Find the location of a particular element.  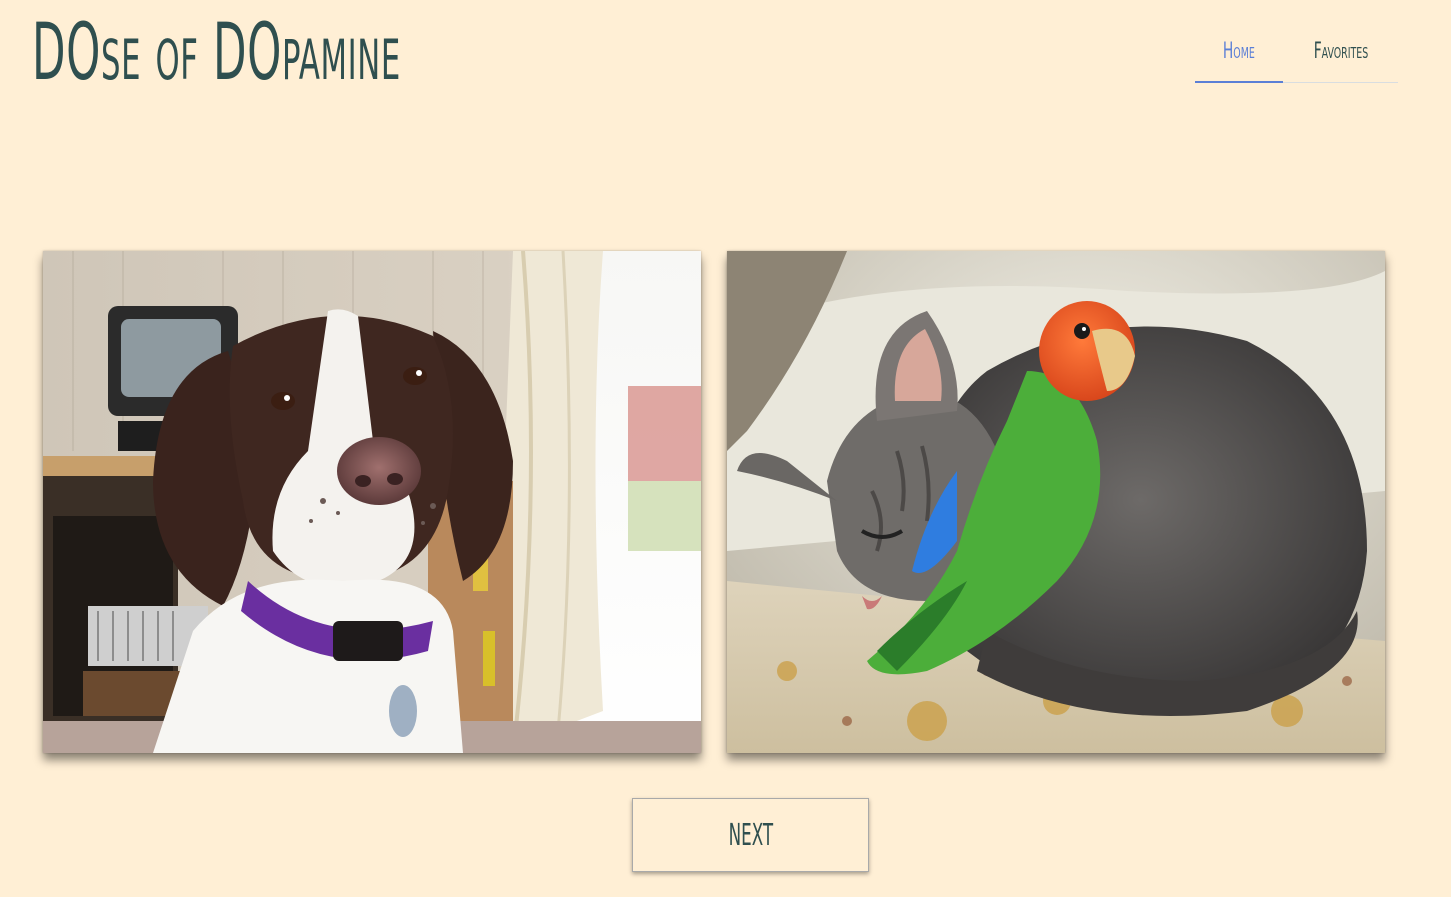

site-title: DOse of DOpamine is located at coordinates (216, 53).